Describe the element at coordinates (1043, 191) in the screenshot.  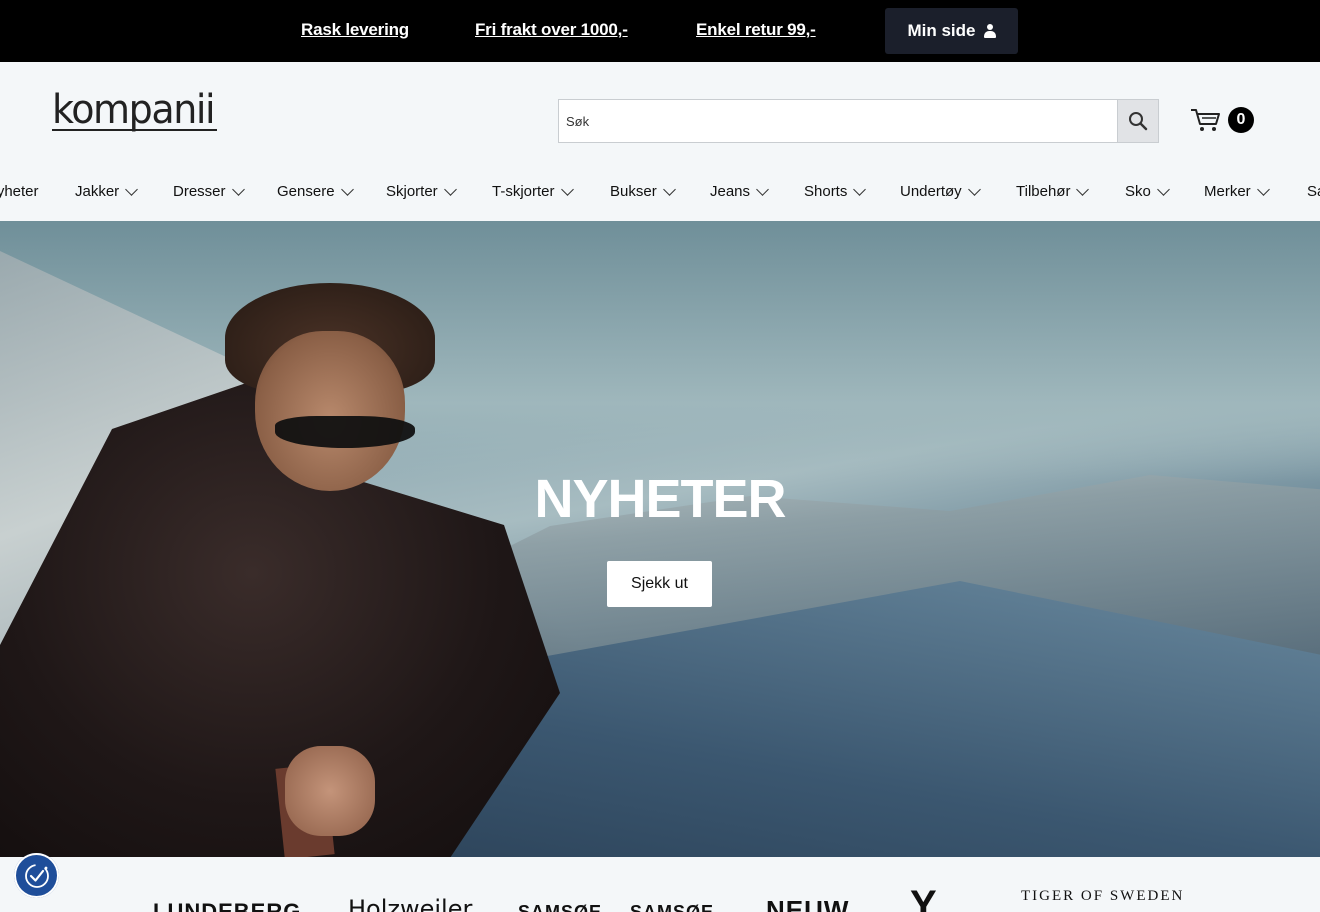
I see `nav-item-label: Tilbehør` at that location.